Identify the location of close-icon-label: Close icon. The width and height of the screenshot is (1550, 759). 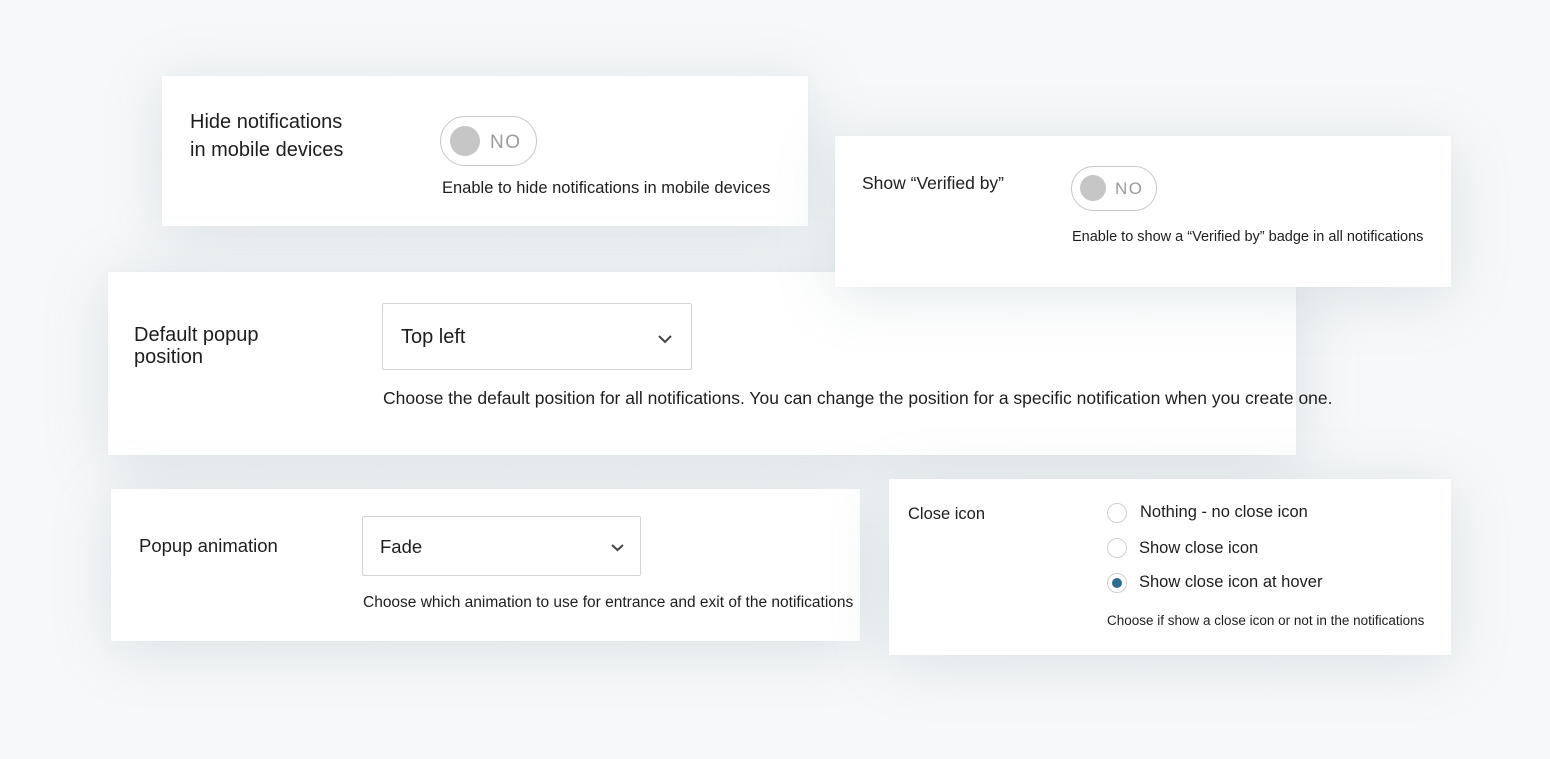
(947, 514).